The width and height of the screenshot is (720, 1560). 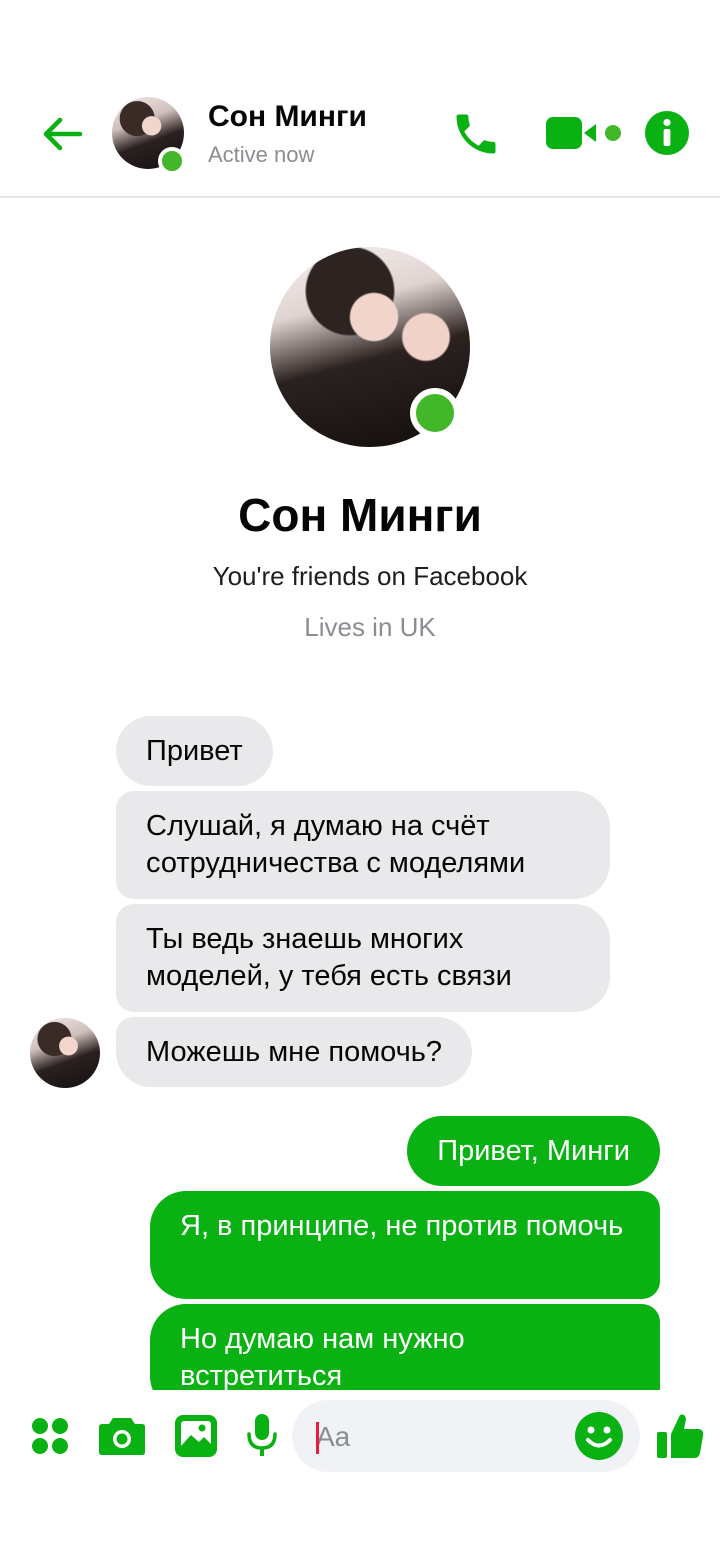 I want to click on outgoing-message: Но думаю нам нужно встретиться, so click(x=405, y=1347).